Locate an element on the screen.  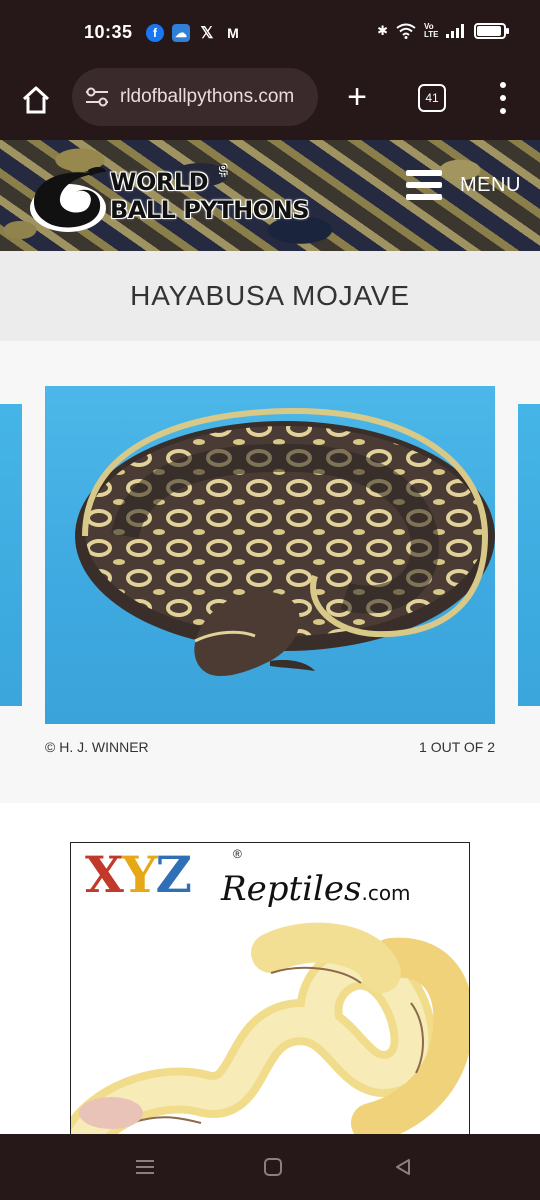
site-header: WORLD OF BALL PYTHONS MENU is located at coordinates (270, 195).